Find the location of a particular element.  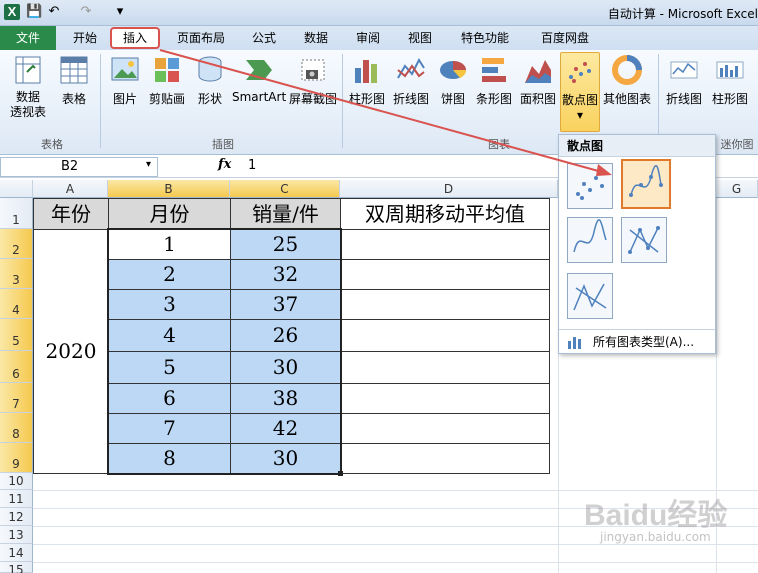

cell-month: 4 is located at coordinates (169, 335).